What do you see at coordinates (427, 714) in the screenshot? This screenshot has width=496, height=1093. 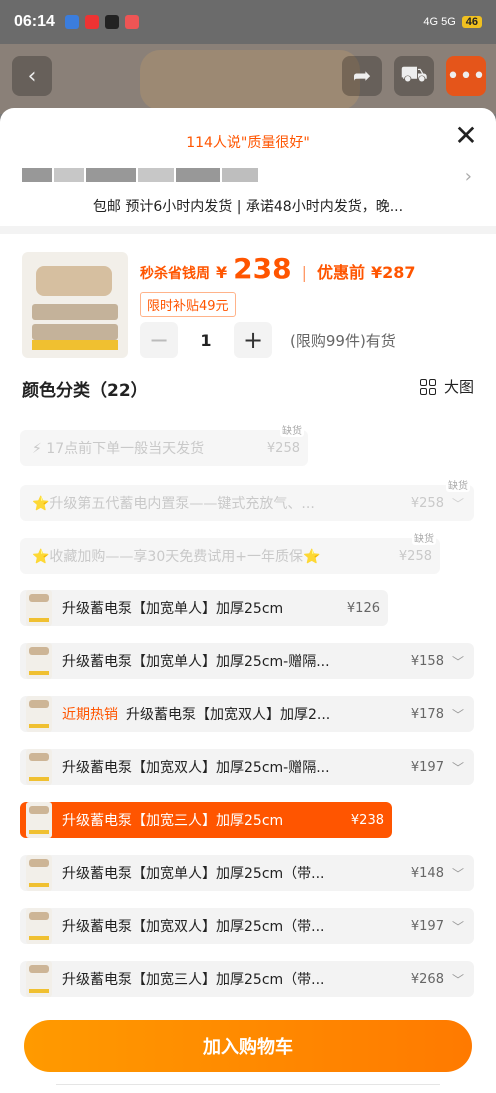 I see `option-price: ¥178` at bounding box center [427, 714].